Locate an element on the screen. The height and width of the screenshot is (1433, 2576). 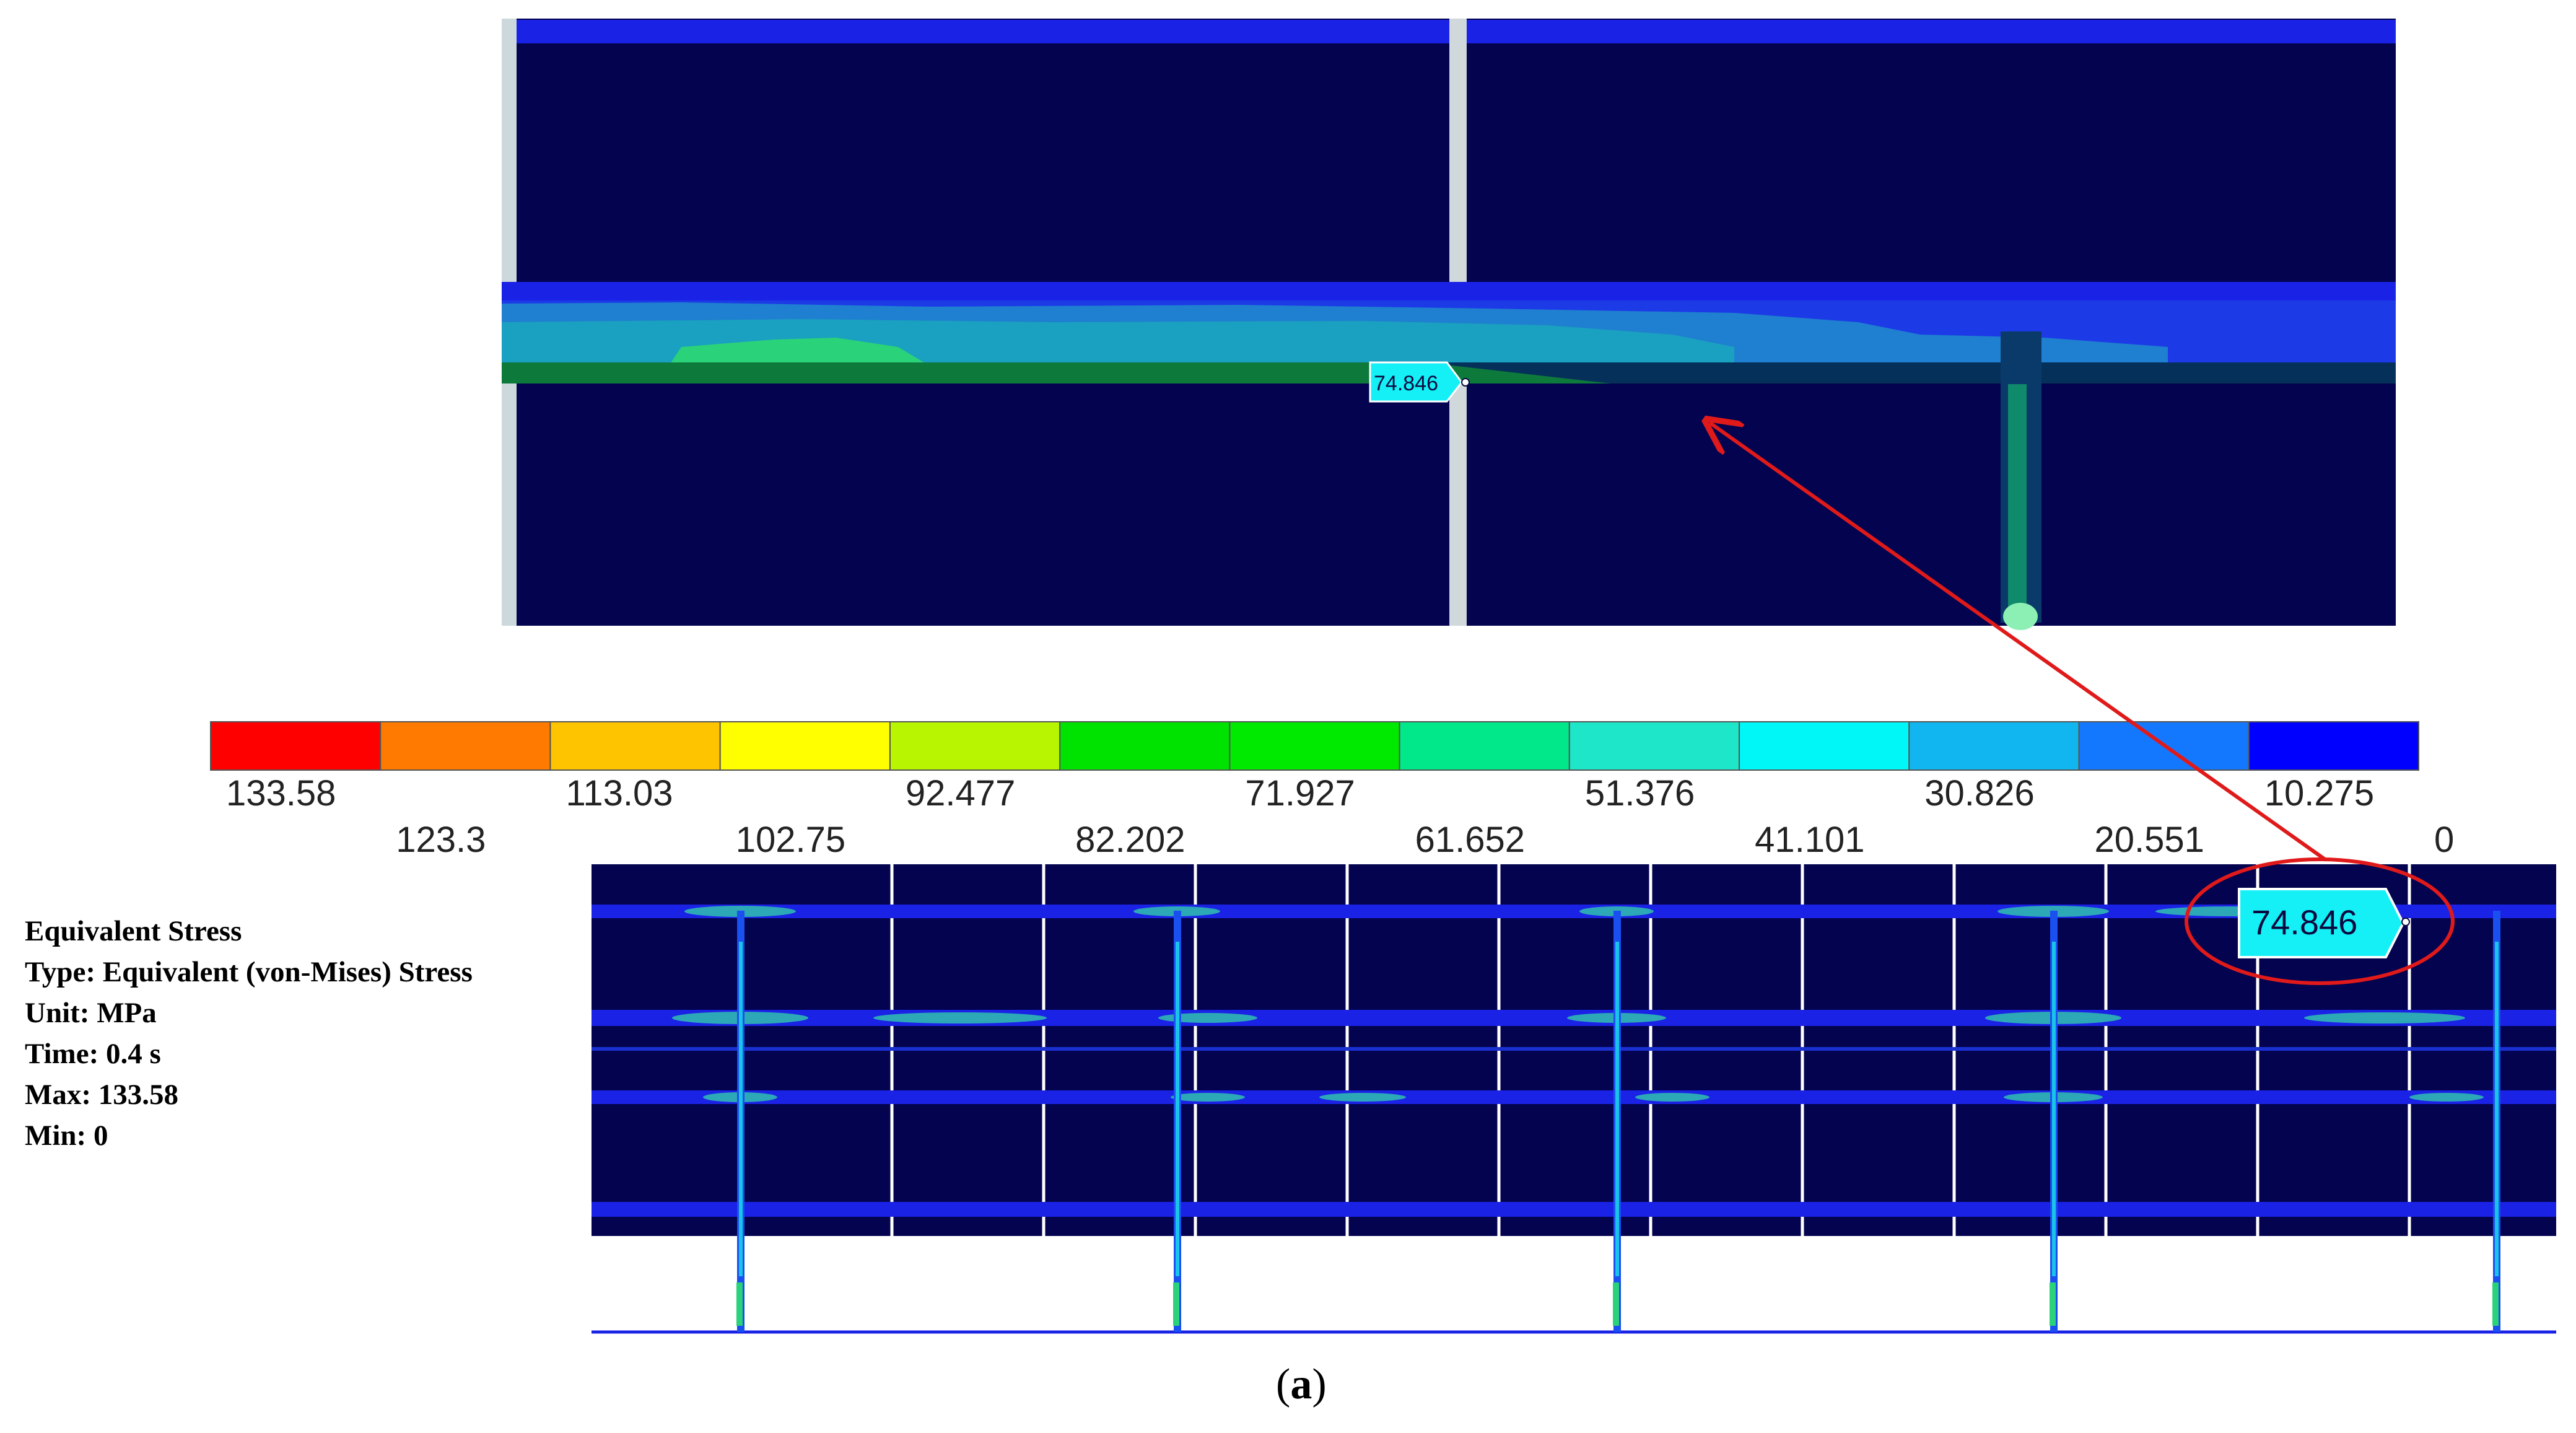
legend-swatches is located at coordinates (1315, 746).